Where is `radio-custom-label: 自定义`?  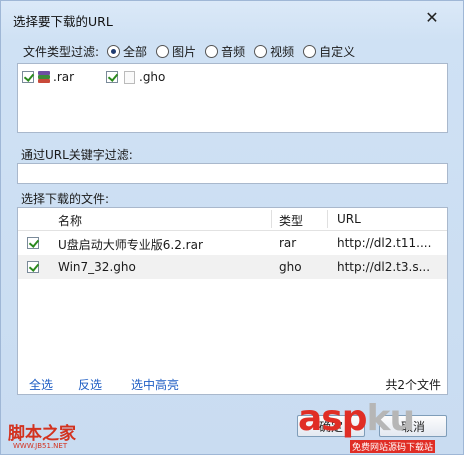
radio-custom-label: 自定义 is located at coordinates (337, 51).